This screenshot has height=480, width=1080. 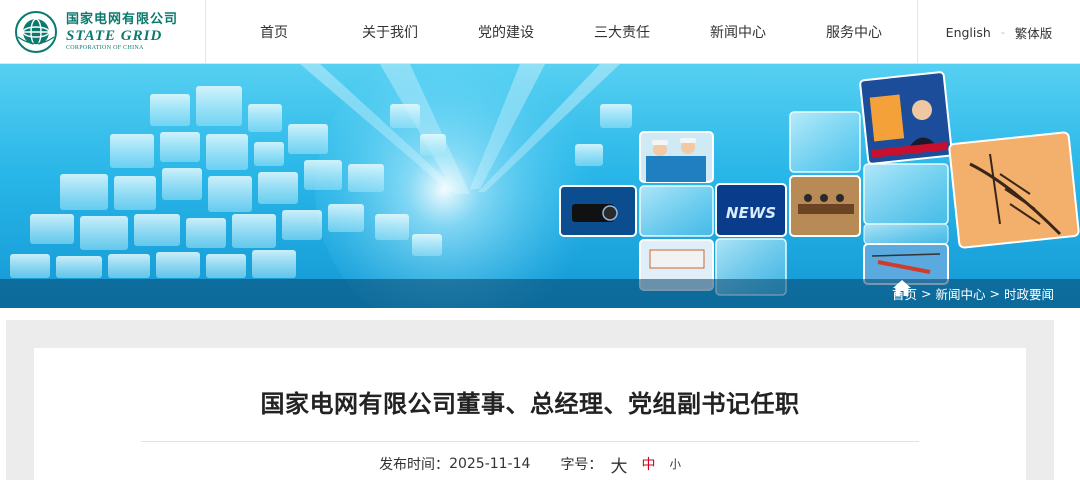 I want to click on lang-traditional-link: 繁体版, so click(x=1034, y=32).